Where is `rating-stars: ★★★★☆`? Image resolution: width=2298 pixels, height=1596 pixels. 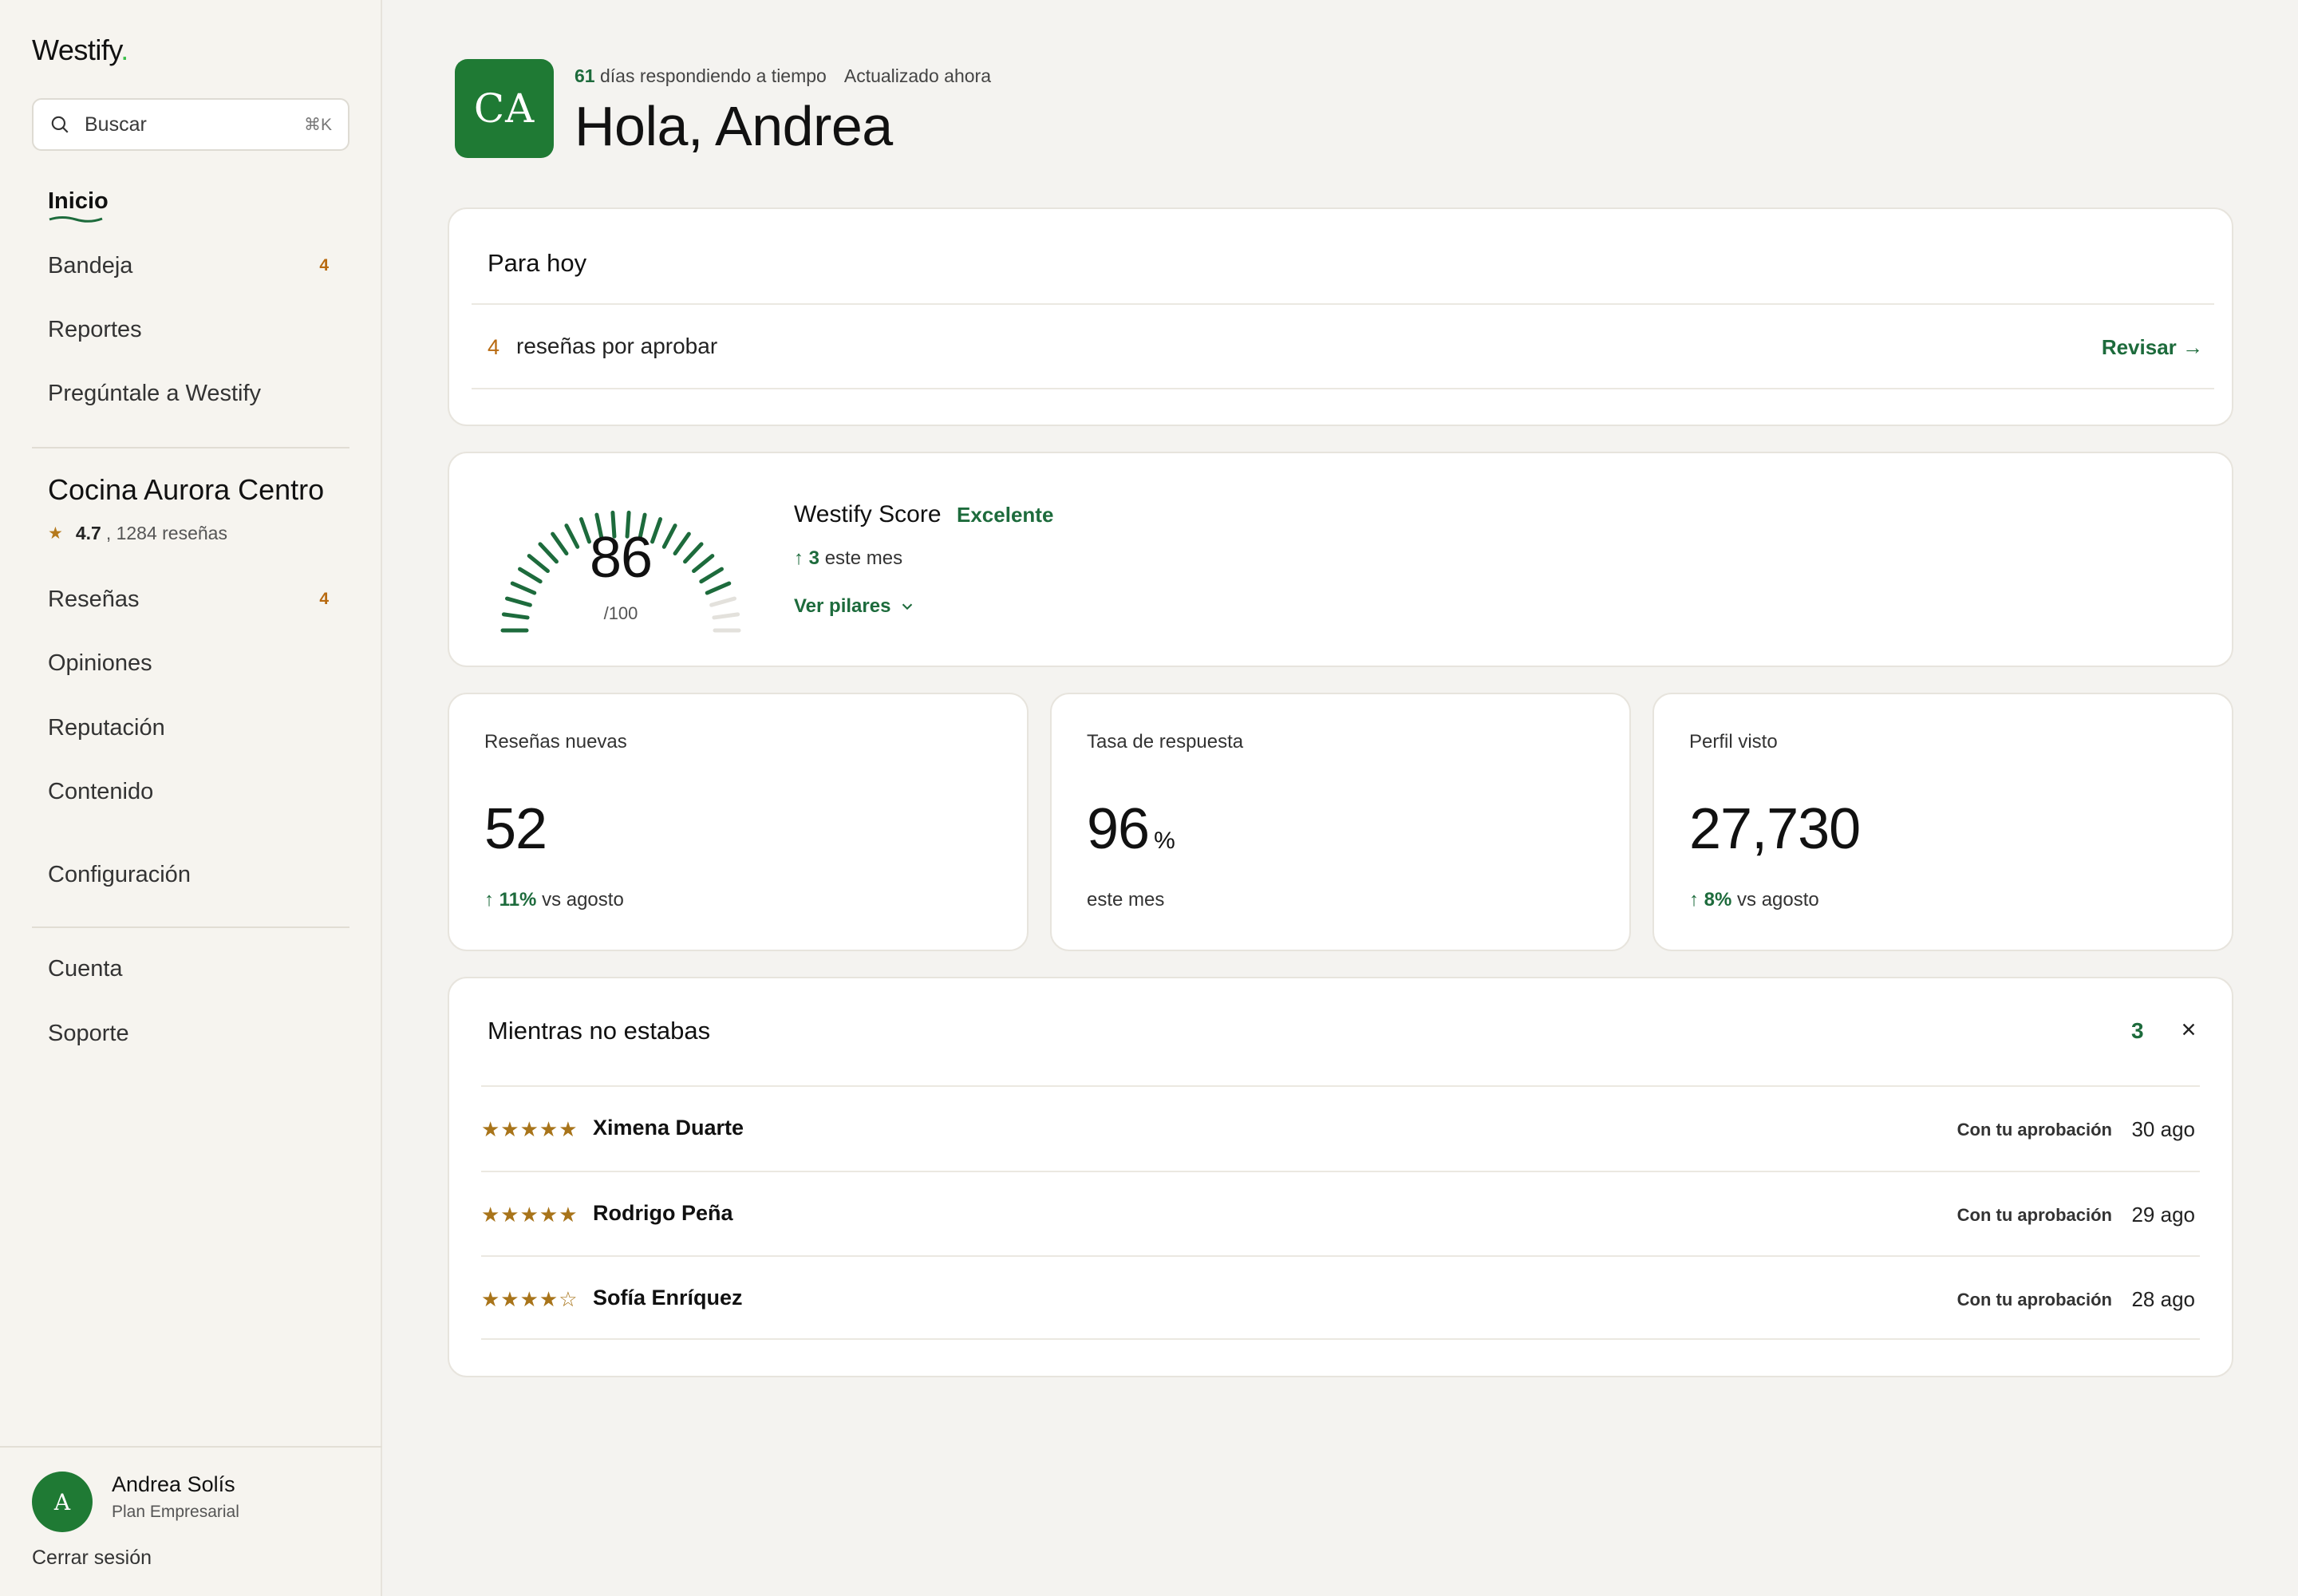 rating-stars: ★★★★☆ is located at coordinates (530, 1299).